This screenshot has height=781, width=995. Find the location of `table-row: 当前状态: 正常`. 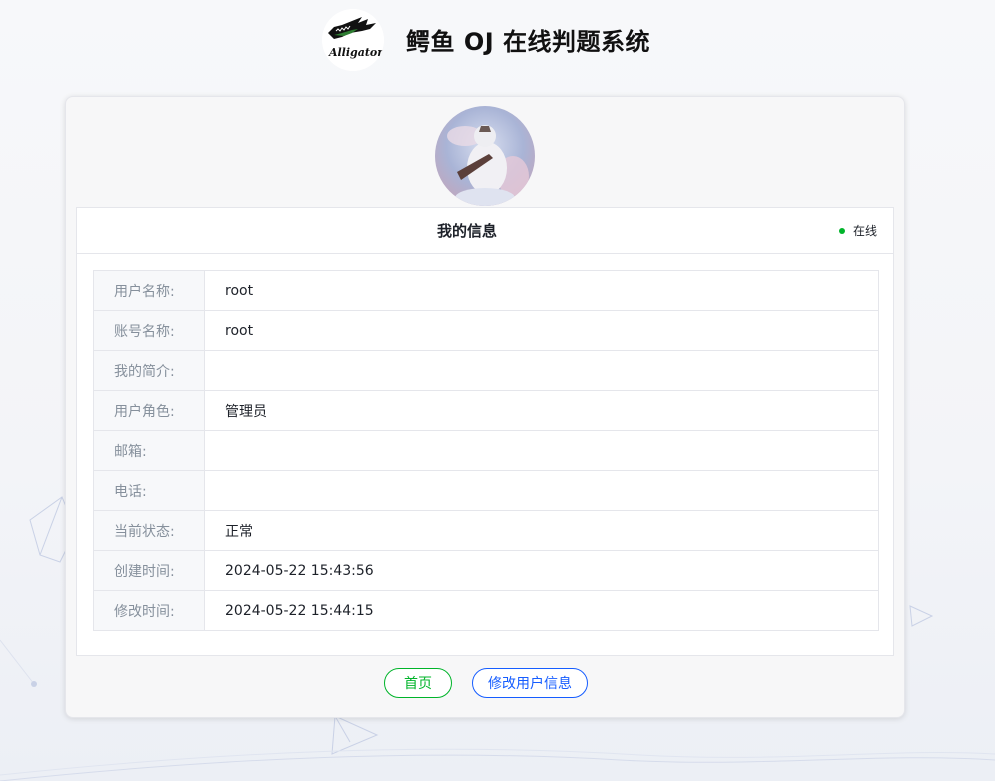

table-row: 当前状态: 正常 is located at coordinates (486, 530).